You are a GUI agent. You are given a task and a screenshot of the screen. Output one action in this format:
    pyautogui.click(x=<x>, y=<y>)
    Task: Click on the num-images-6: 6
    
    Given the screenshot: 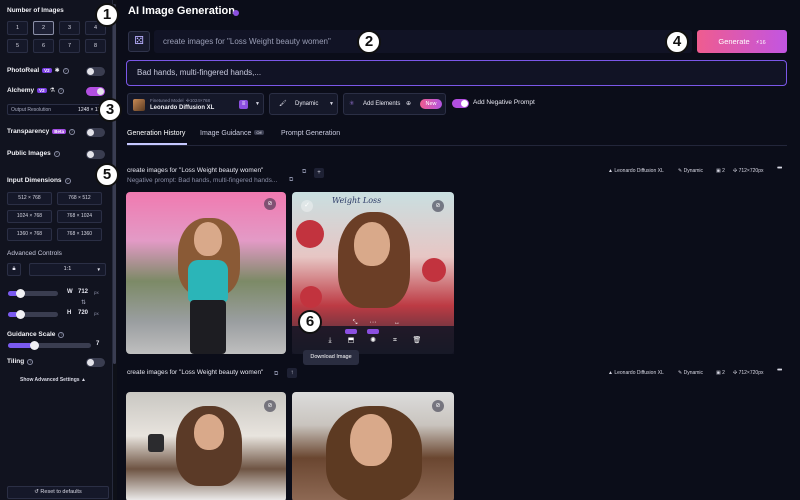 What is the action you would take?
    pyautogui.click(x=43, y=46)
    